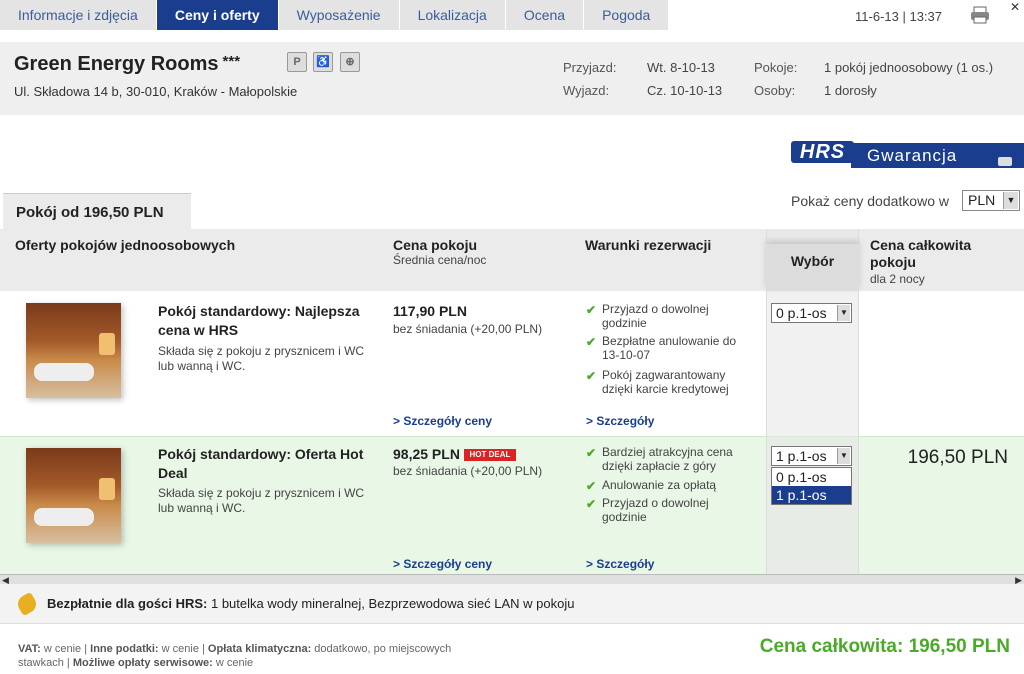 Image resolution: width=1024 pixels, height=674 pixels. What do you see at coordinates (430, 311) in the screenshot?
I see `room-price: 117,90 PLN` at bounding box center [430, 311].